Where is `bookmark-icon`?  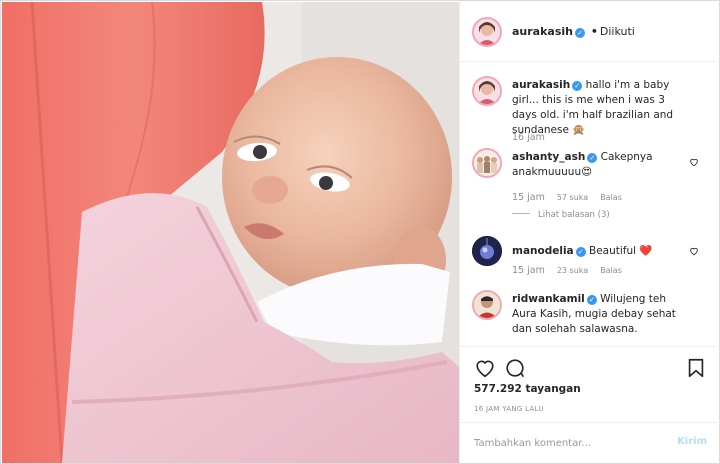
bookmark-icon is located at coordinates (696, 368).